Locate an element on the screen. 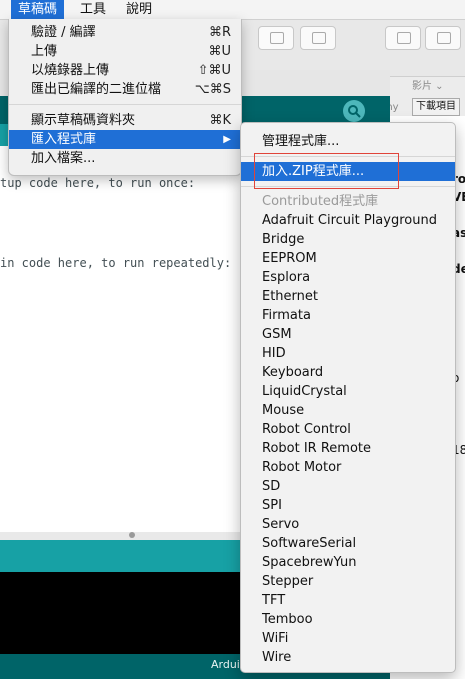 The width and height of the screenshot is (465, 679). submenu-item-label: SPI is located at coordinates (272, 505).